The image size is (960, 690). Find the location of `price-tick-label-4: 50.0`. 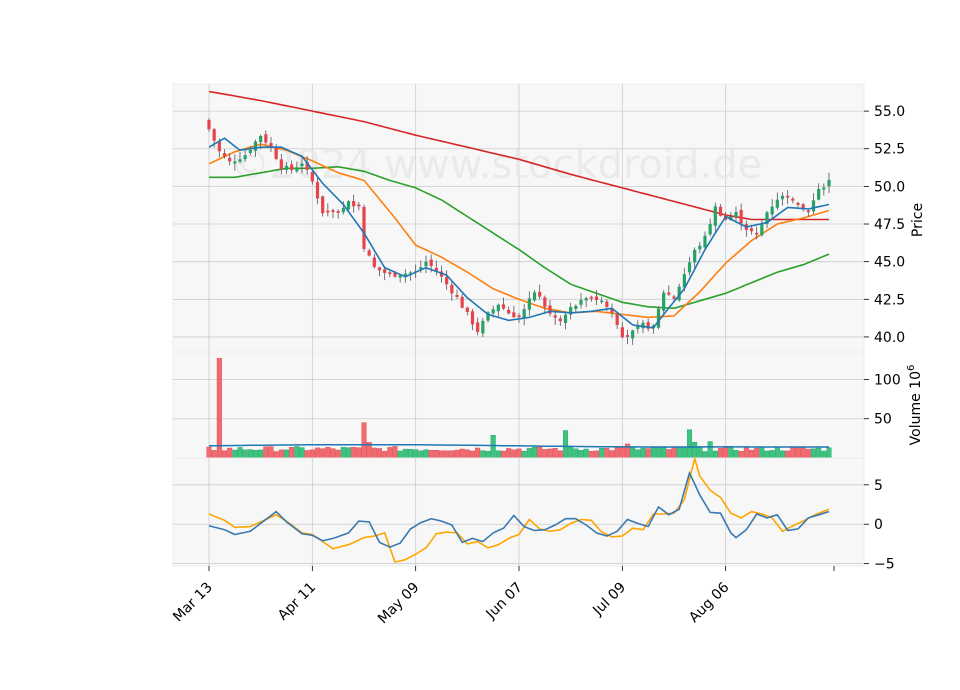

price-tick-label-4: 50.0 is located at coordinates (889, 187).